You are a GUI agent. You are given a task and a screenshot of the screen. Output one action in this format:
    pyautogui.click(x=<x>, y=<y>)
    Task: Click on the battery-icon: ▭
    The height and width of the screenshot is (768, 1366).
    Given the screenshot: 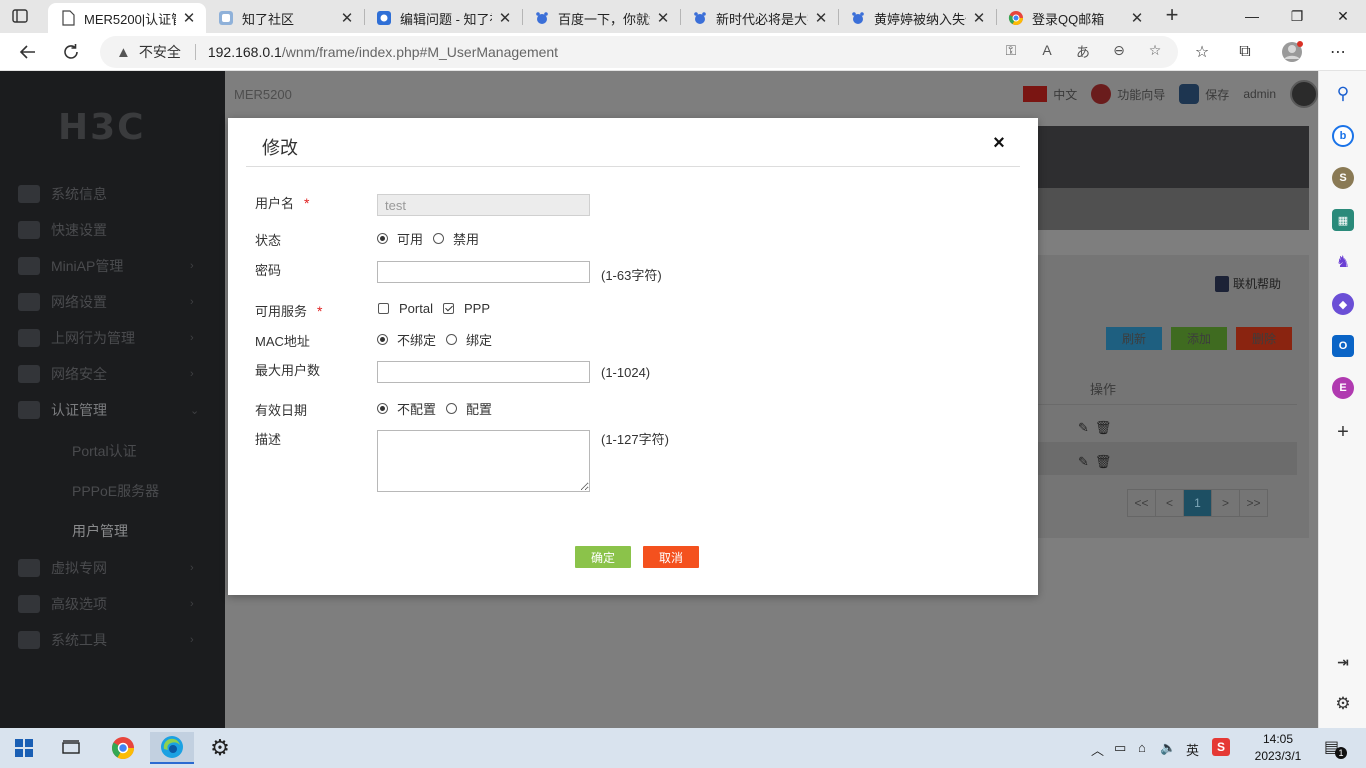 What is the action you would take?
    pyautogui.click(x=1120, y=748)
    